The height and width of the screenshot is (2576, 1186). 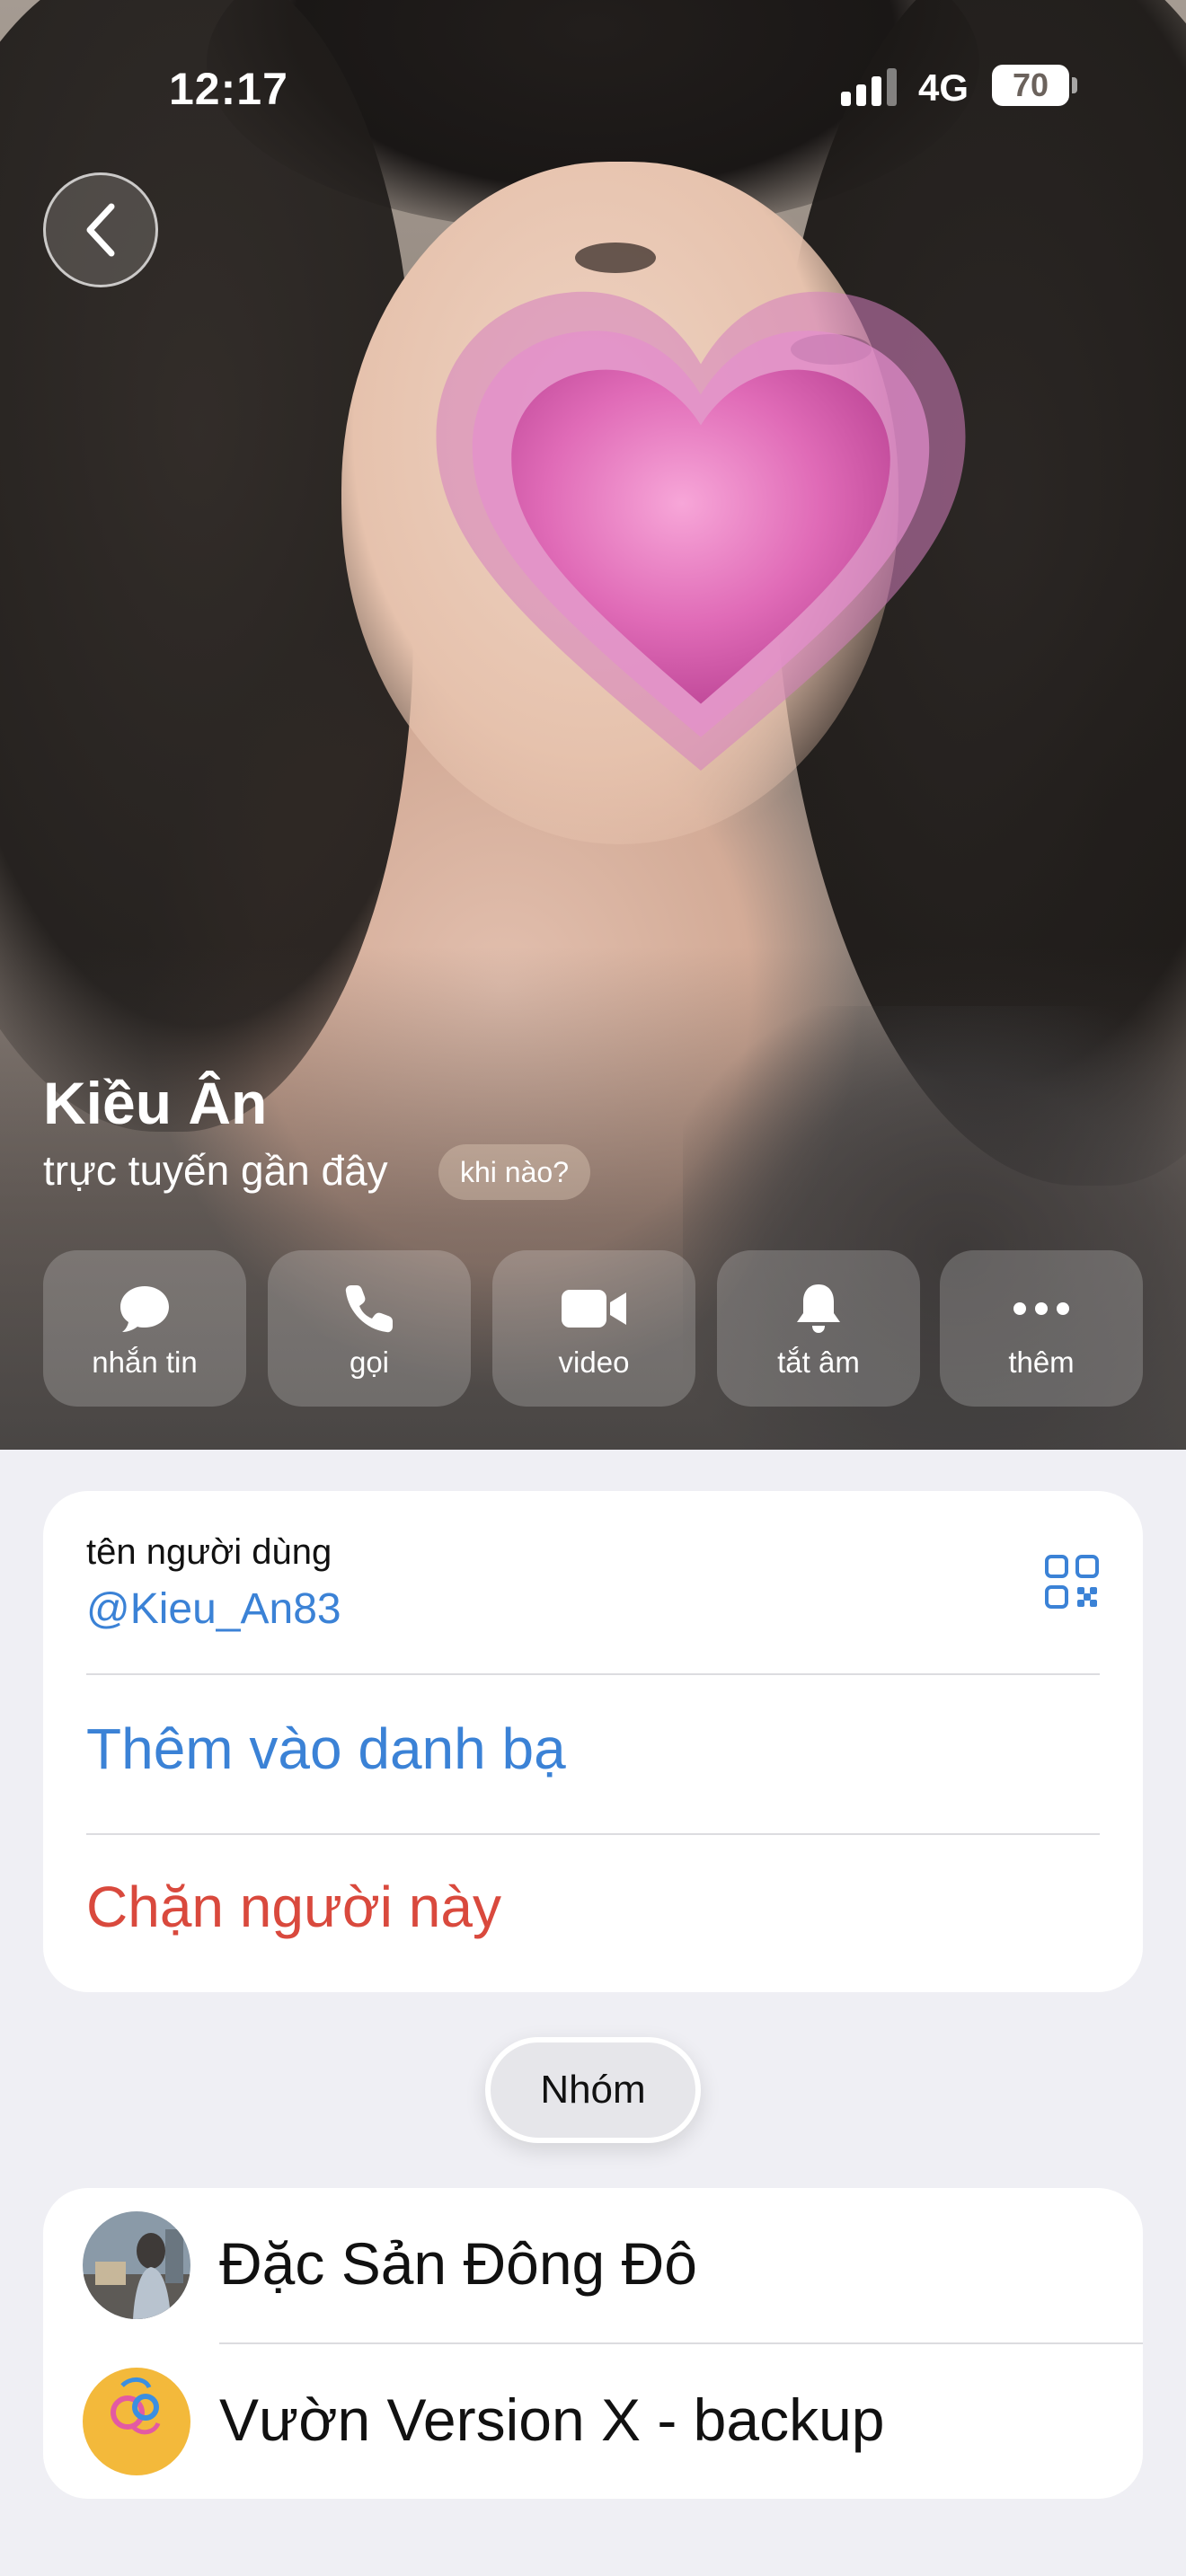 I want to click on group-name: Vườn Version X - backup, so click(x=552, y=2419).